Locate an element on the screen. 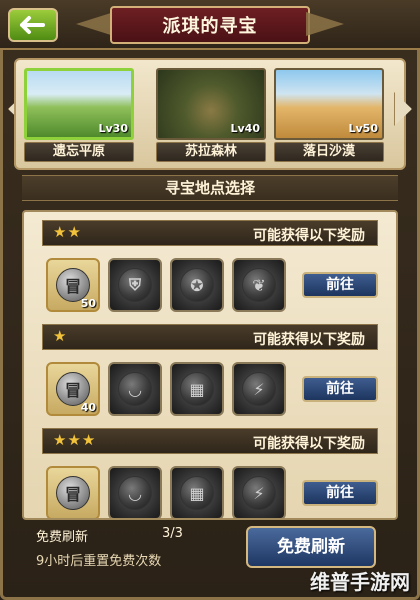 Image resolution: width=420 pixels, height=600 pixels. free-refresh-label: 免费刷新 is located at coordinates (62, 537).